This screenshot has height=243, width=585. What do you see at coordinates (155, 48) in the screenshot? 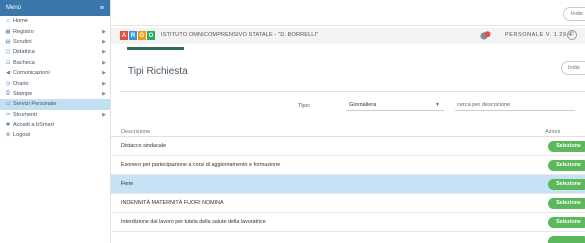
I see `progress-bar` at bounding box center [155, 48].